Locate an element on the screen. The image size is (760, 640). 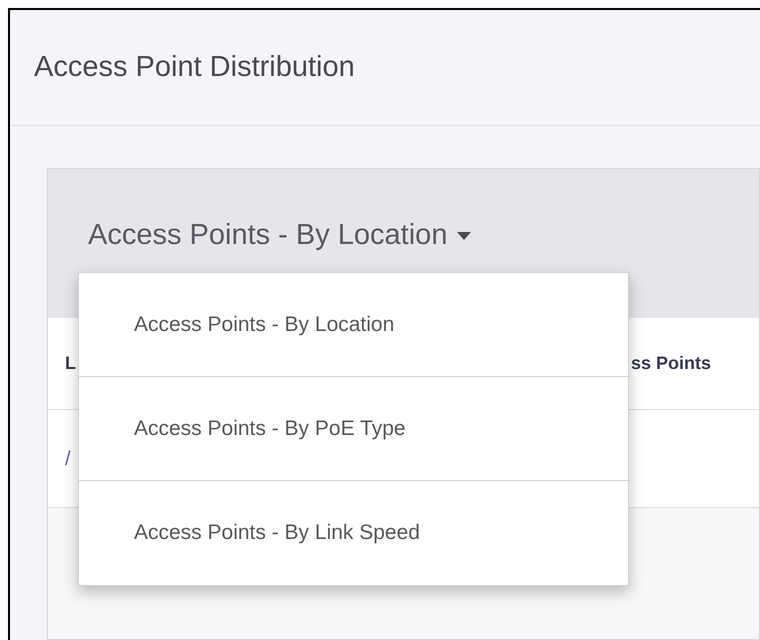
menu-item: Access Points - By Link Speed is located at coordinates (353, 533).